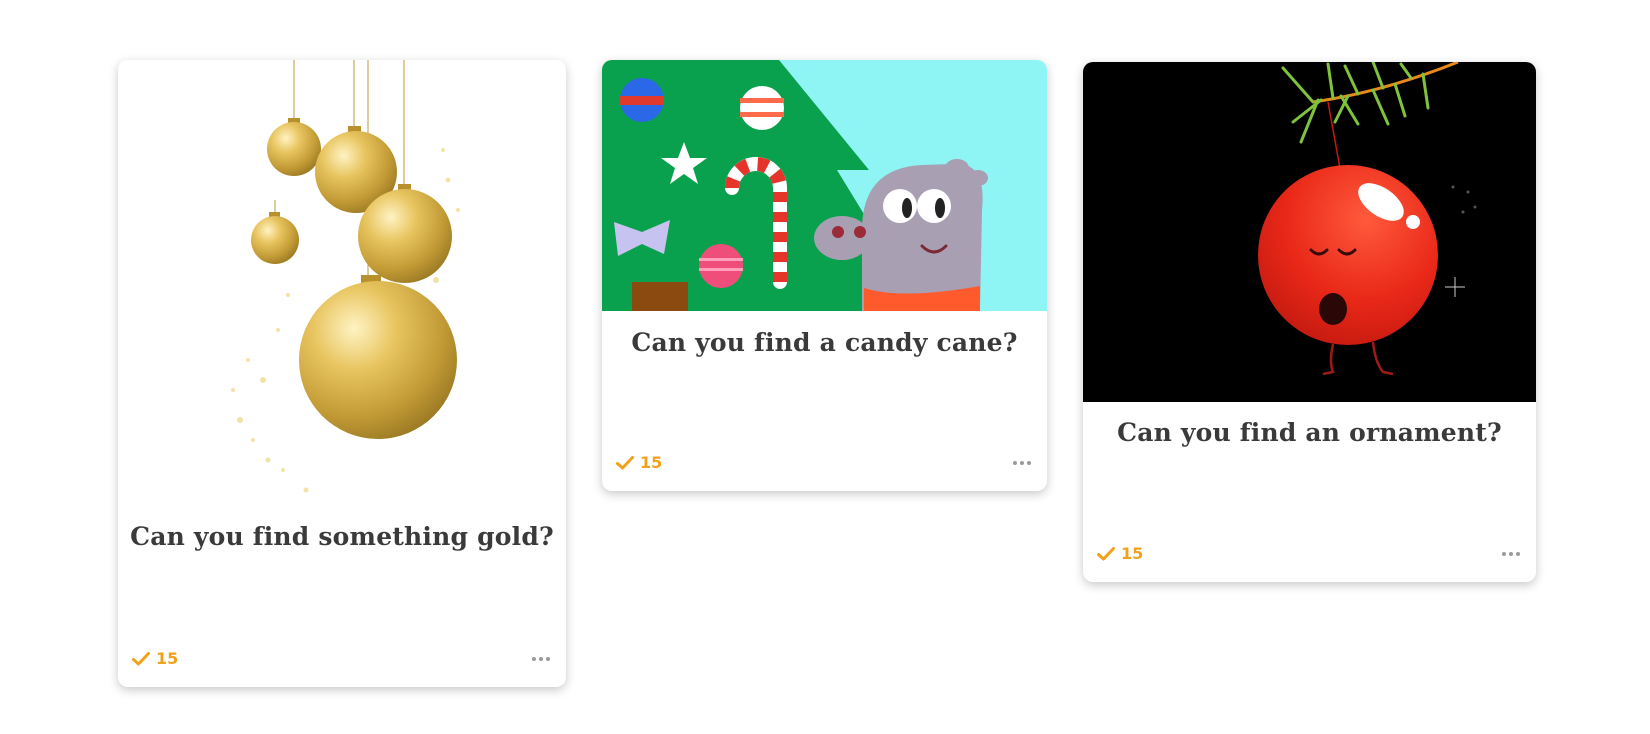 The height and width of the screenshot is (734, 1650). I want to click on card-title: Can you find a candy cane?, so click(824, 342).